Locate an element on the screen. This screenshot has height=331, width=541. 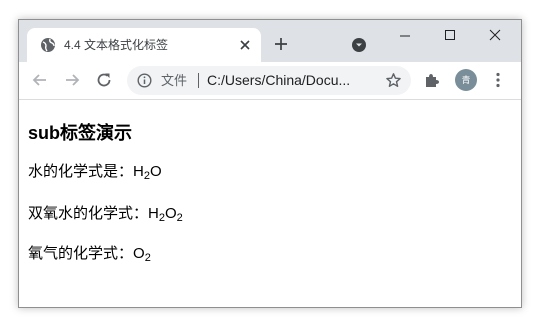
oxygen-formula-line: 氧气的化学式：O2 is located at coordinates (89, 254).